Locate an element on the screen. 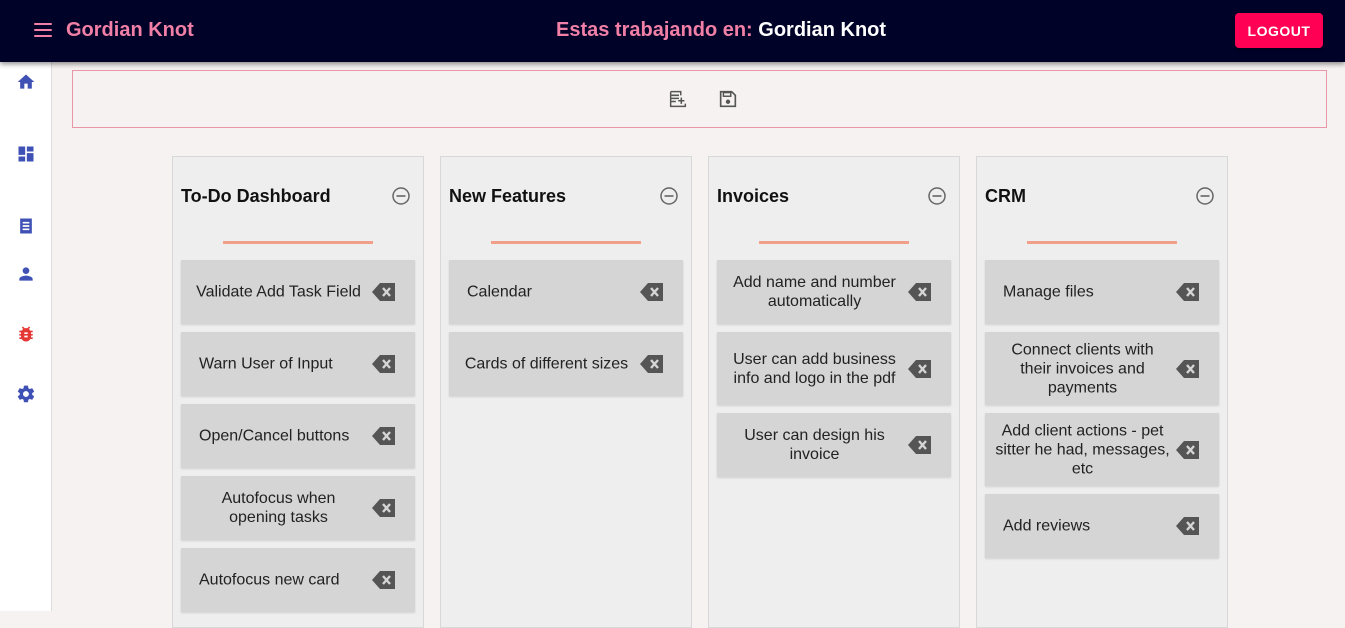  working-on-label: Estas trabajando en: Gordian Knot is located at coordinates (721, 30).